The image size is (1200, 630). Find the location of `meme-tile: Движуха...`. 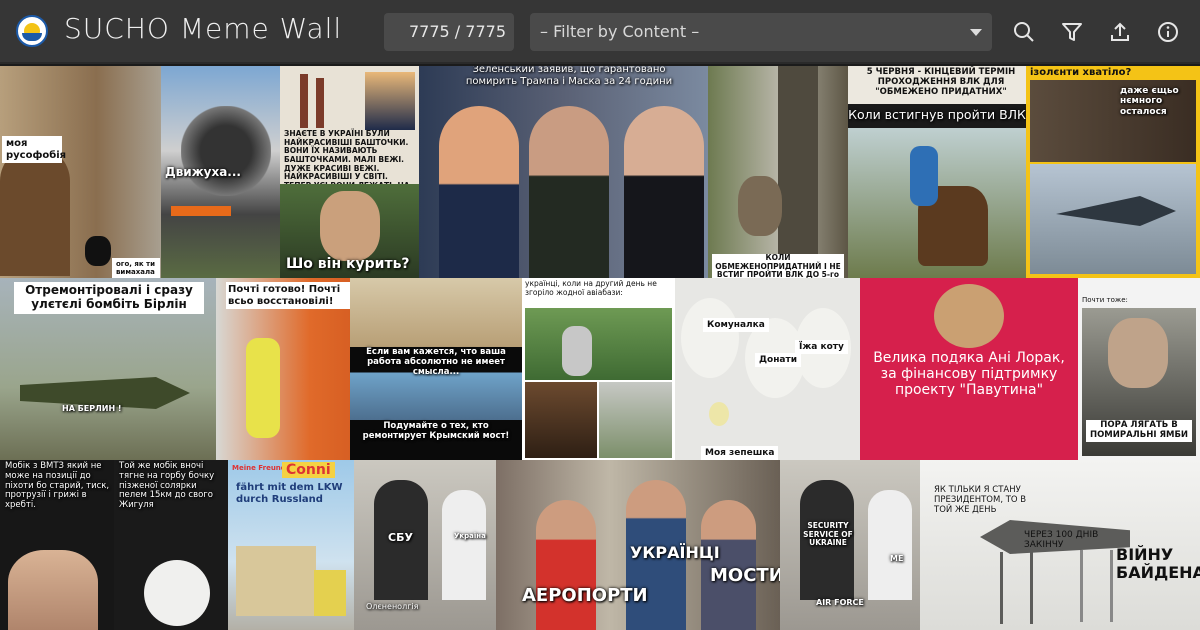

meme-tile: Движуха... is located at coordinates (220, 172).